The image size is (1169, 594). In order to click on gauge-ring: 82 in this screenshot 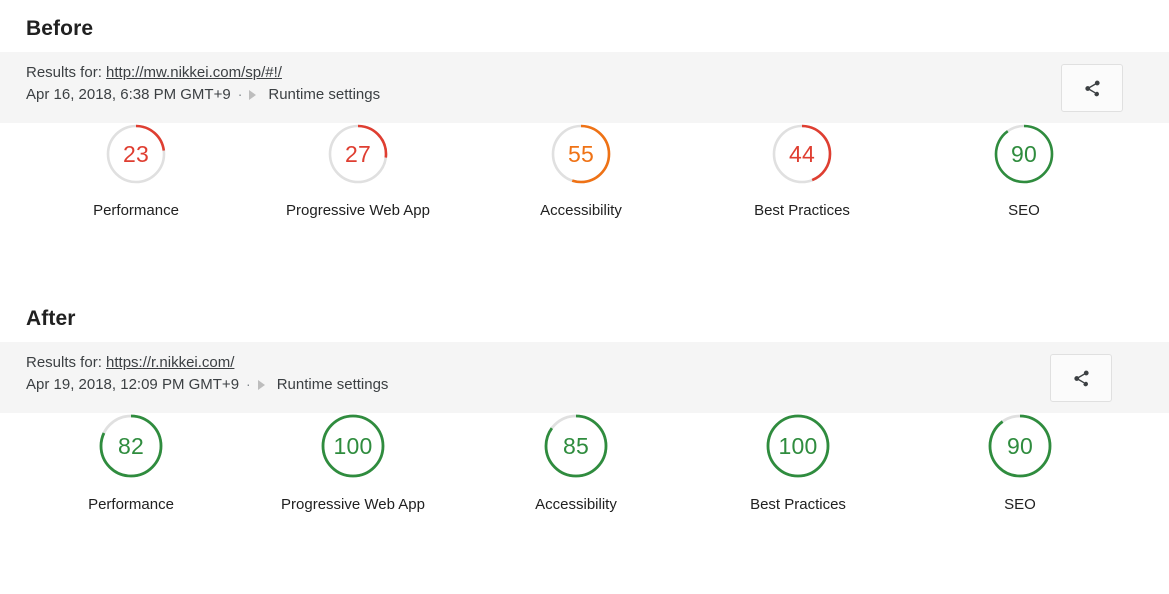, I will do `click(131, 446)`.